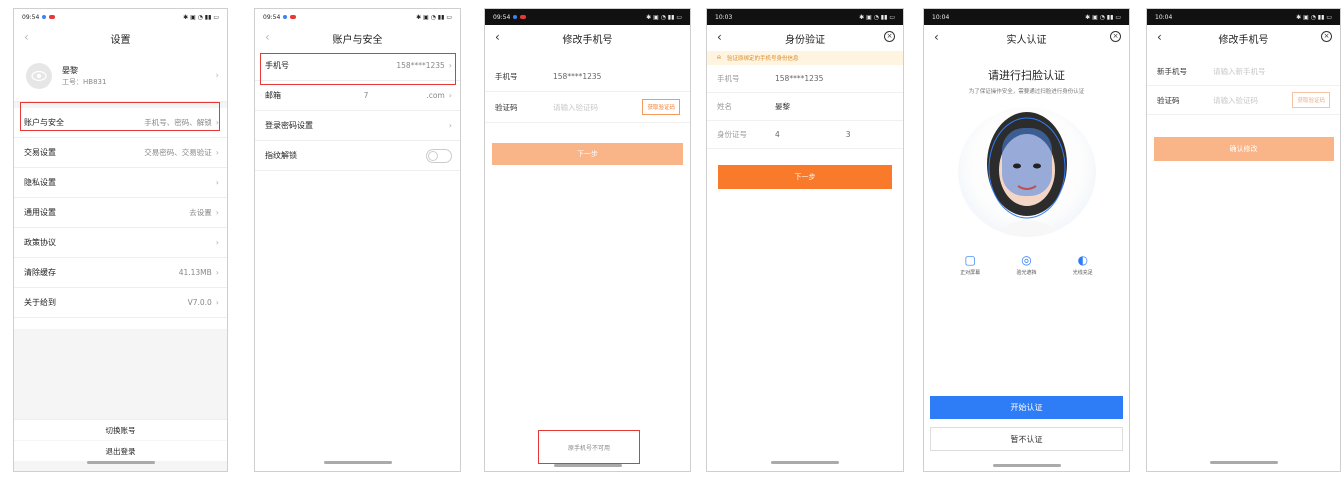  What do you see at coordinates (805, 38) in the screenshot?
I see `nav-bar: ‹ 身份验证 ×` at bounding box center [805, 38].